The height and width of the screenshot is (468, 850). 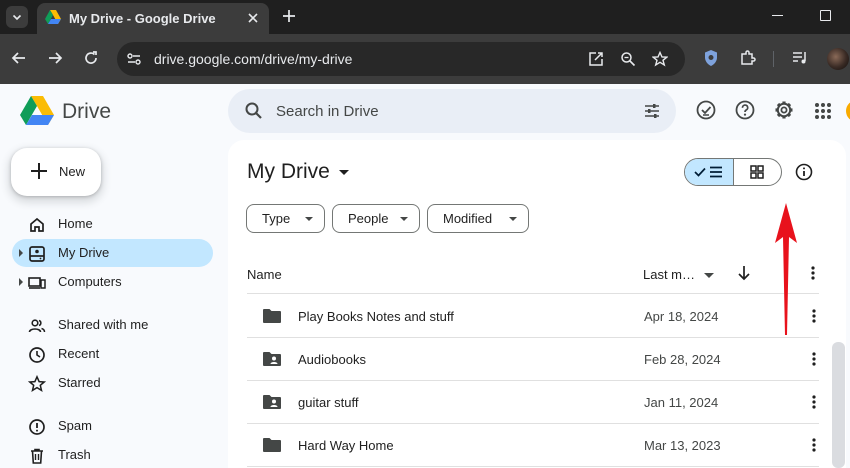 I want to click on account-avatar, so click(x=848, y=111).